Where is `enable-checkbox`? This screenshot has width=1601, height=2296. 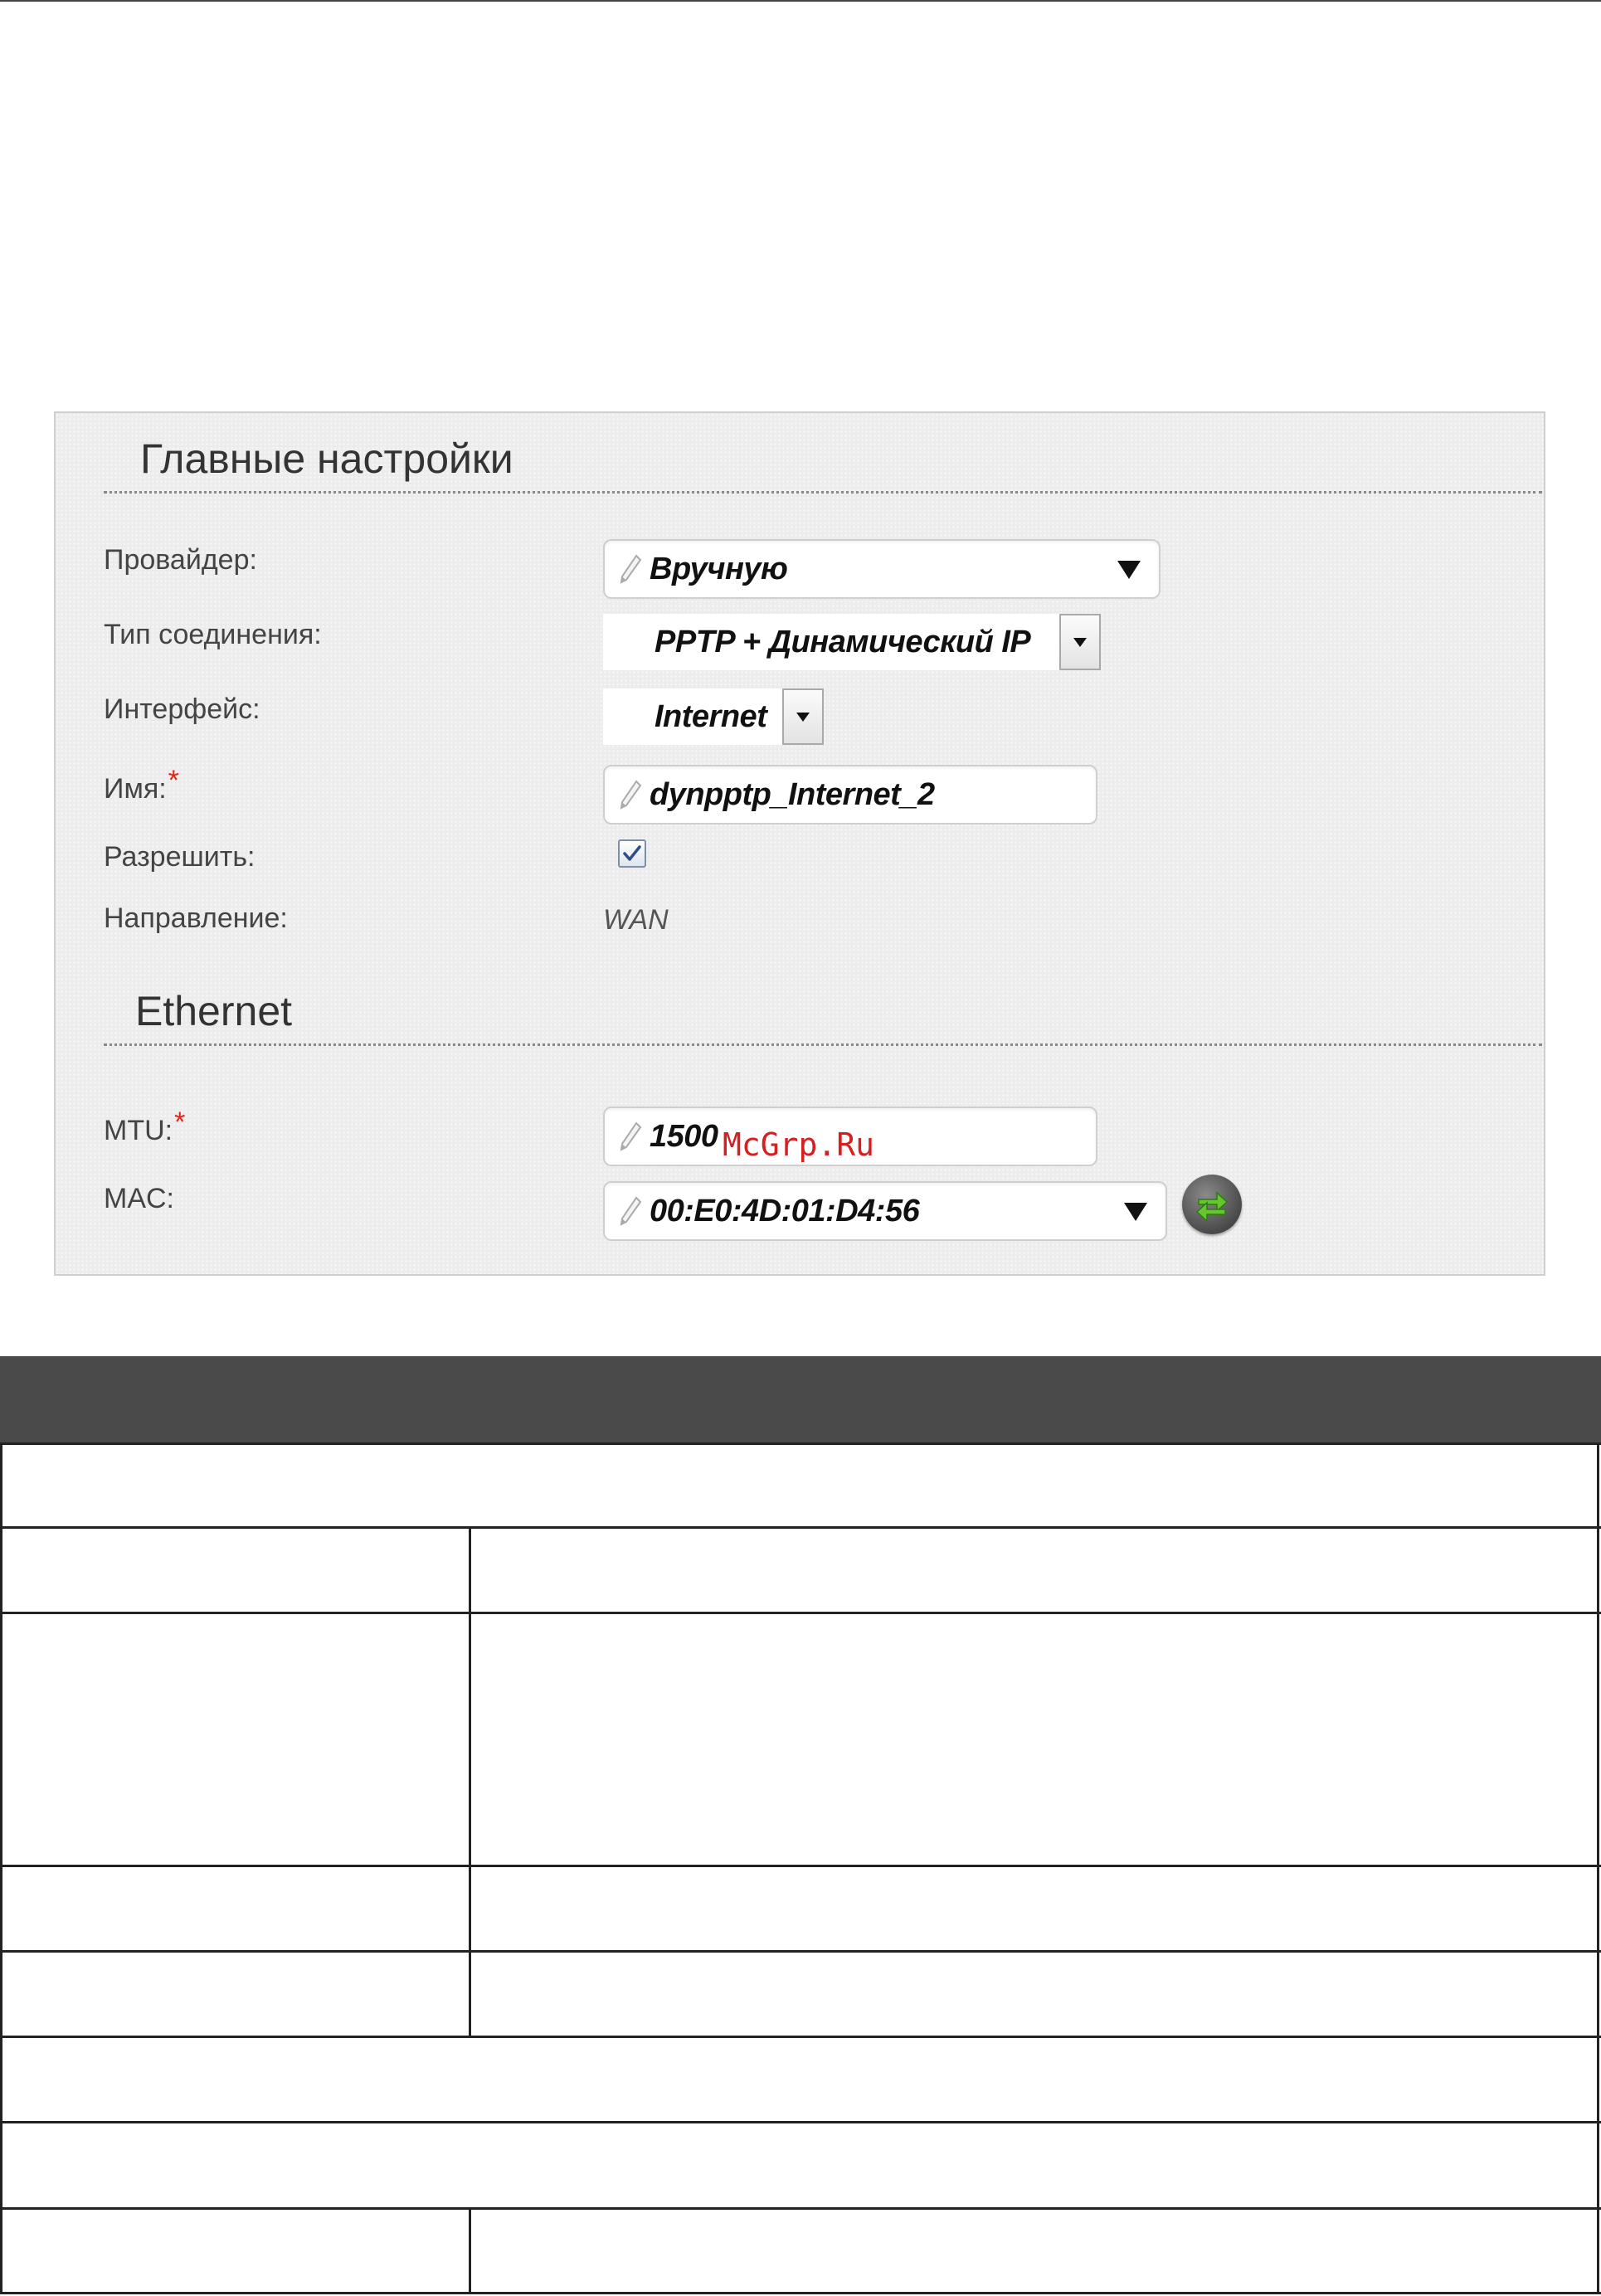
enable-checkbox is located at coordinates (632, 854).